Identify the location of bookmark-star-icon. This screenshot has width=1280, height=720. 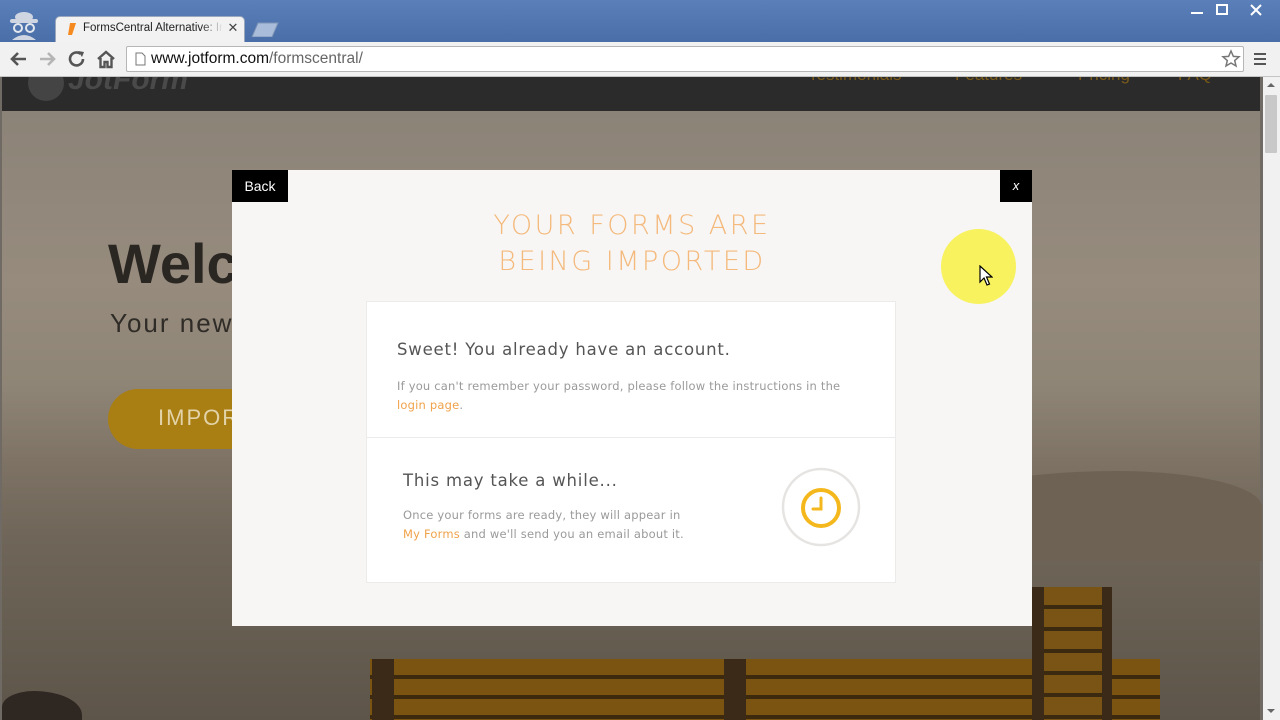
(1231, 59).